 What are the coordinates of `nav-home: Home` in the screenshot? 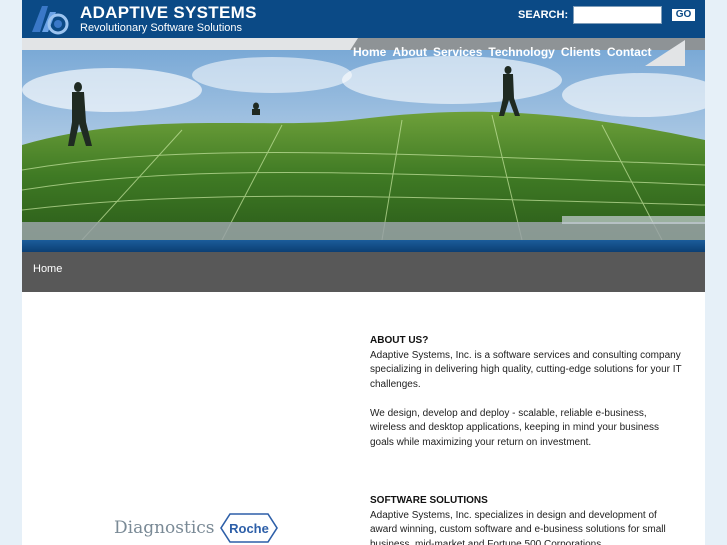 It's located at (369, 52).